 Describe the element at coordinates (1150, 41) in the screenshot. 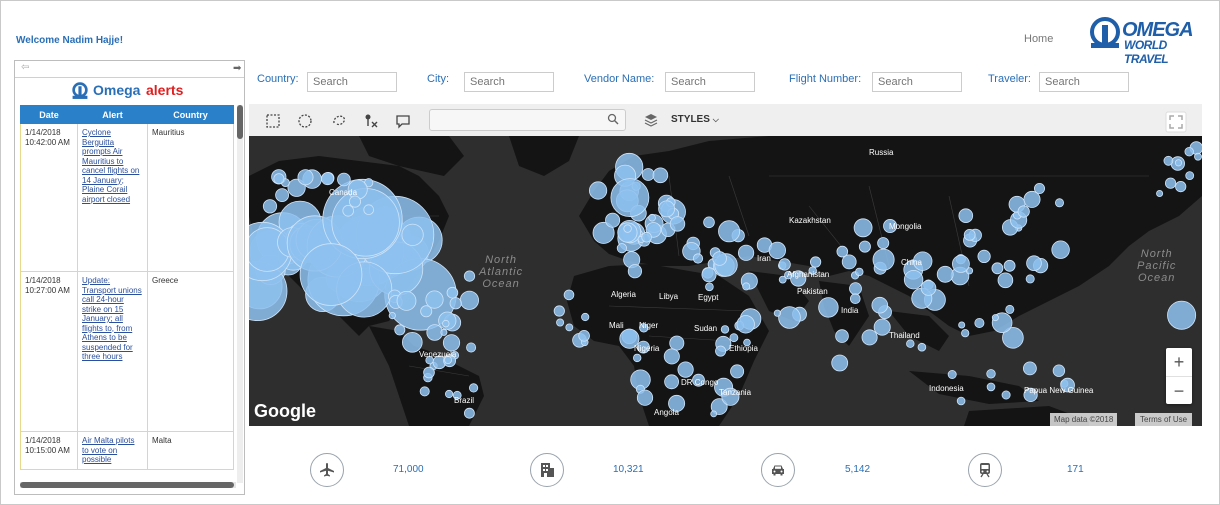

I see `omega-world-travel-logo: OMEGA WORLD TRAVEL` at that location.